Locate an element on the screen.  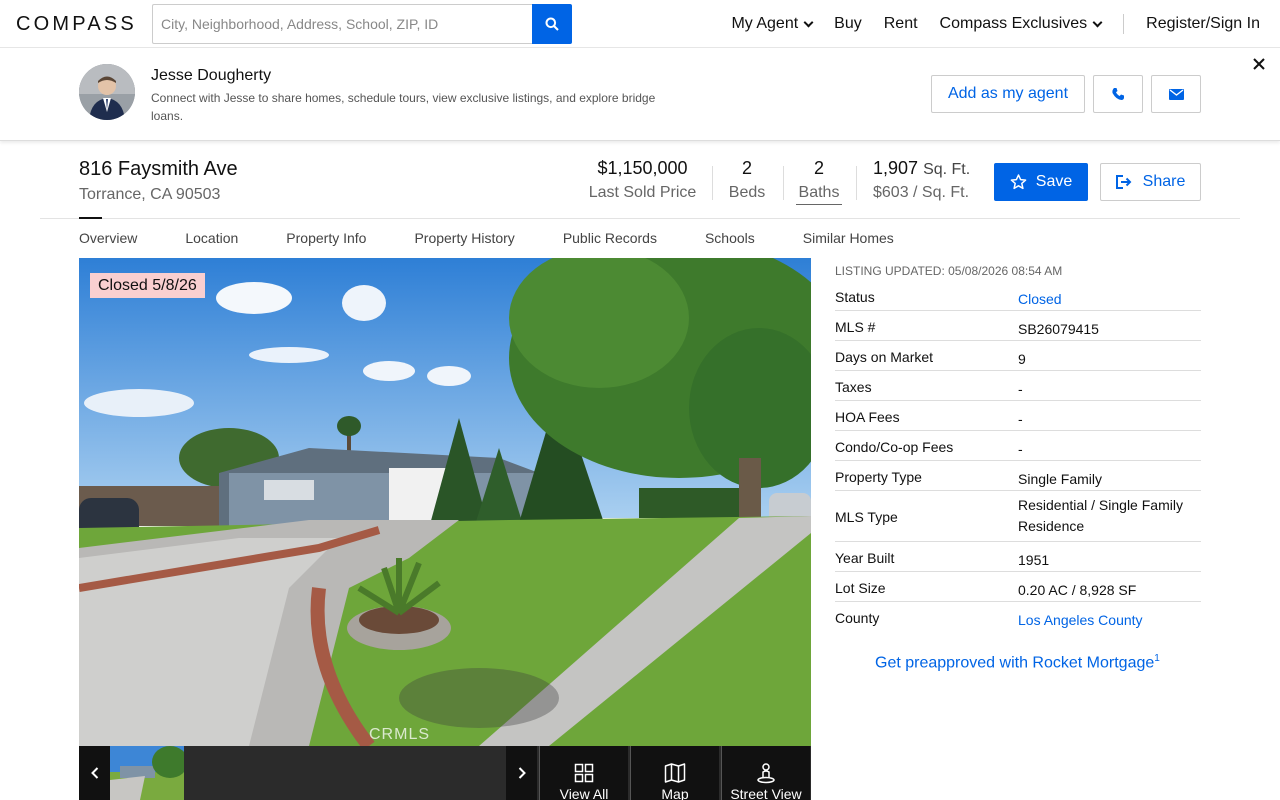
detail-key: County is located at coordinates (857, 618).